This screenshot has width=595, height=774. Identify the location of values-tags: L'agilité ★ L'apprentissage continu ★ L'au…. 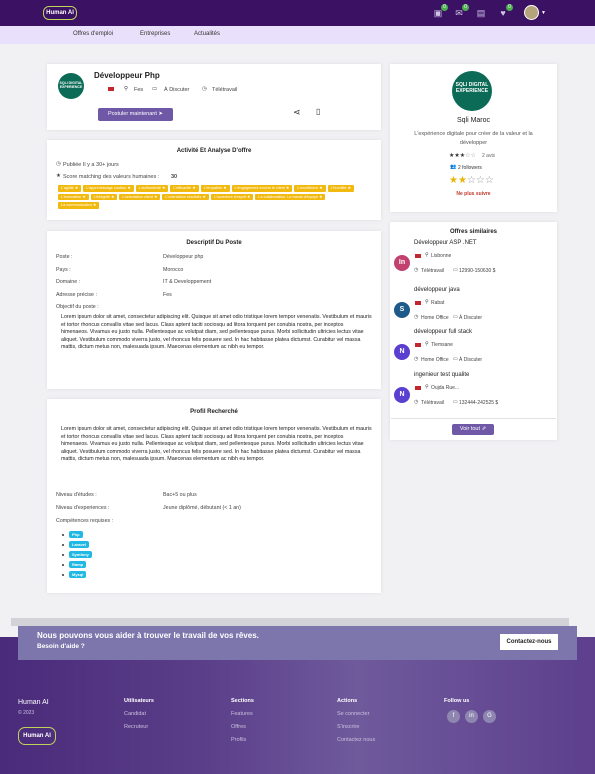
(213, 197).